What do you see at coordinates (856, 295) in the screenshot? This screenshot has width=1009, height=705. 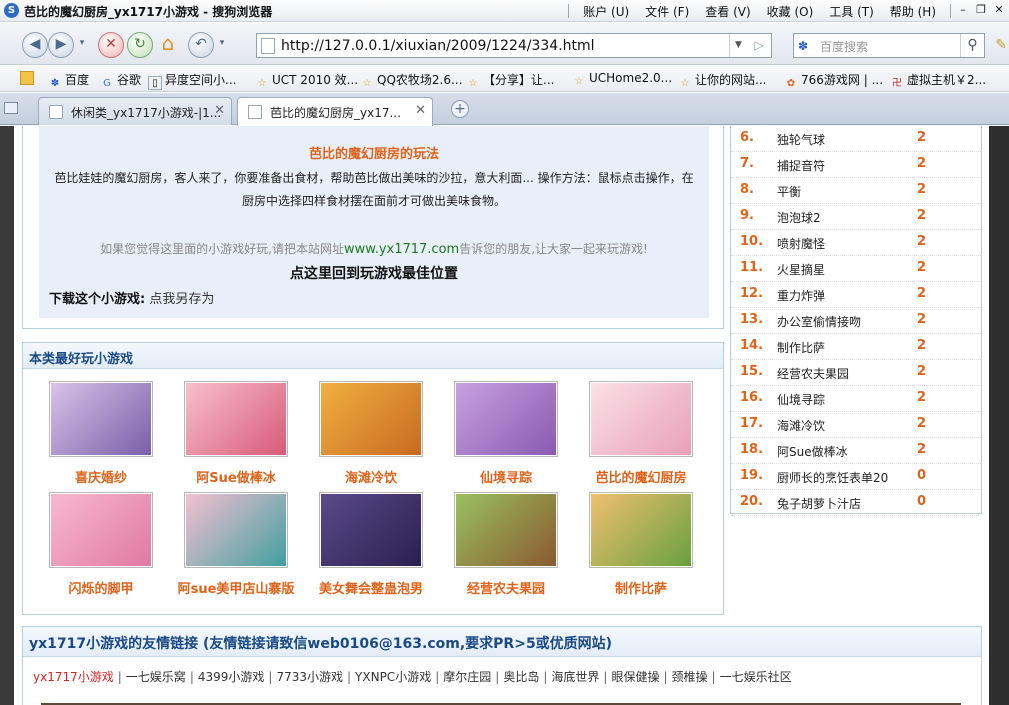 I see `ranking-row: 12. 重力炸弹 2` at bounding box center [856, 295].